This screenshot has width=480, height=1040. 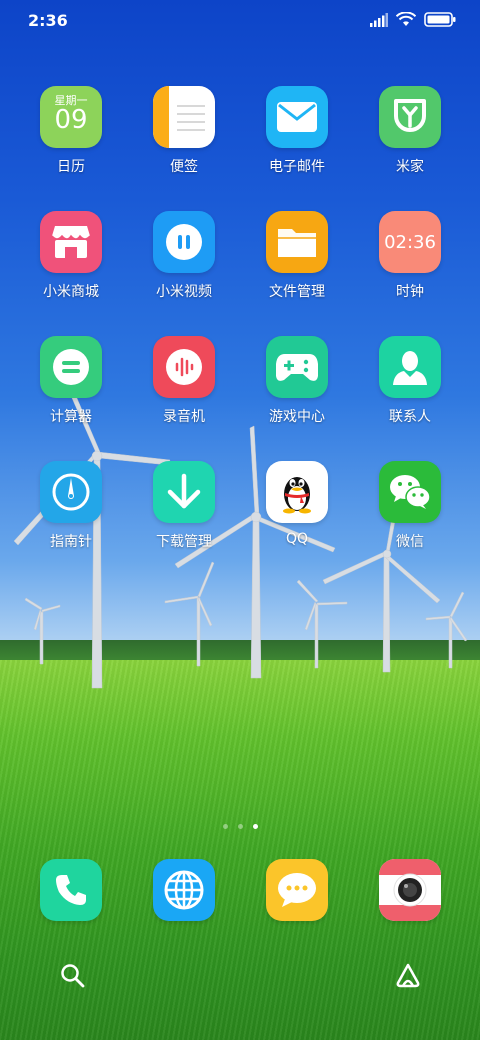 What do you see at coordinates (297, 242) in the screenshot?
I see `folder-icon` at bounding box center [297, 242].